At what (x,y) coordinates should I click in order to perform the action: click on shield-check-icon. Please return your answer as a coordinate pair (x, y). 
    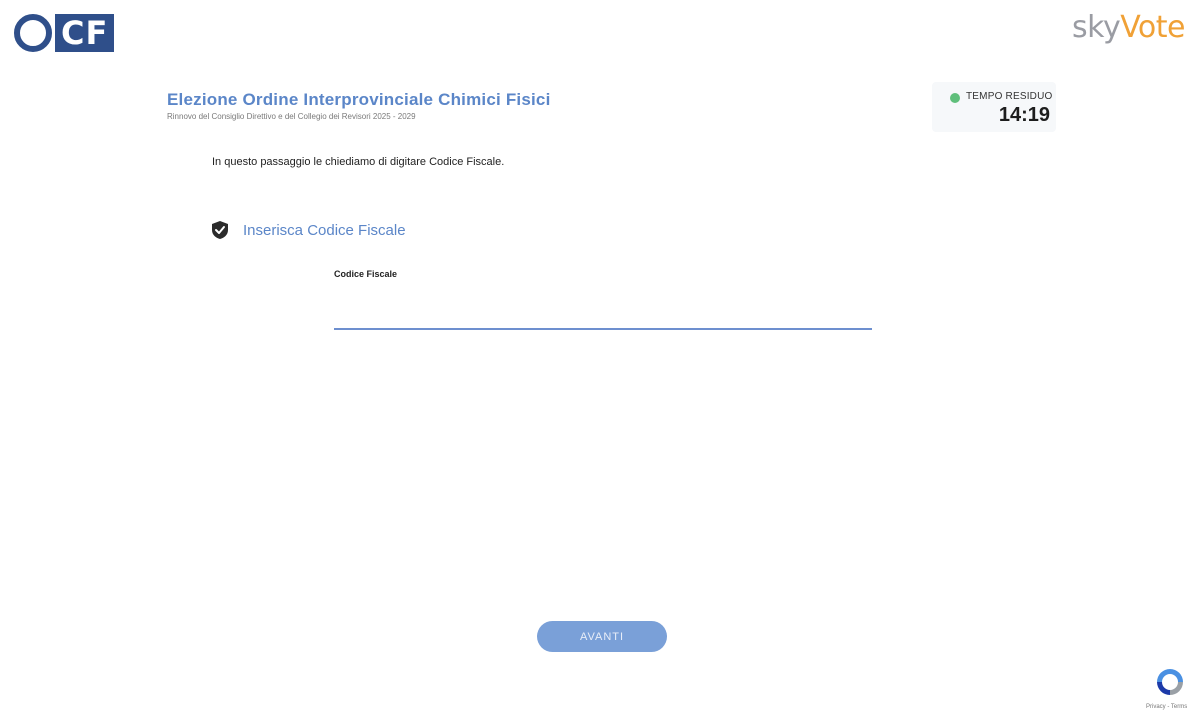
    Looking at the image, I should click on (220, 230).